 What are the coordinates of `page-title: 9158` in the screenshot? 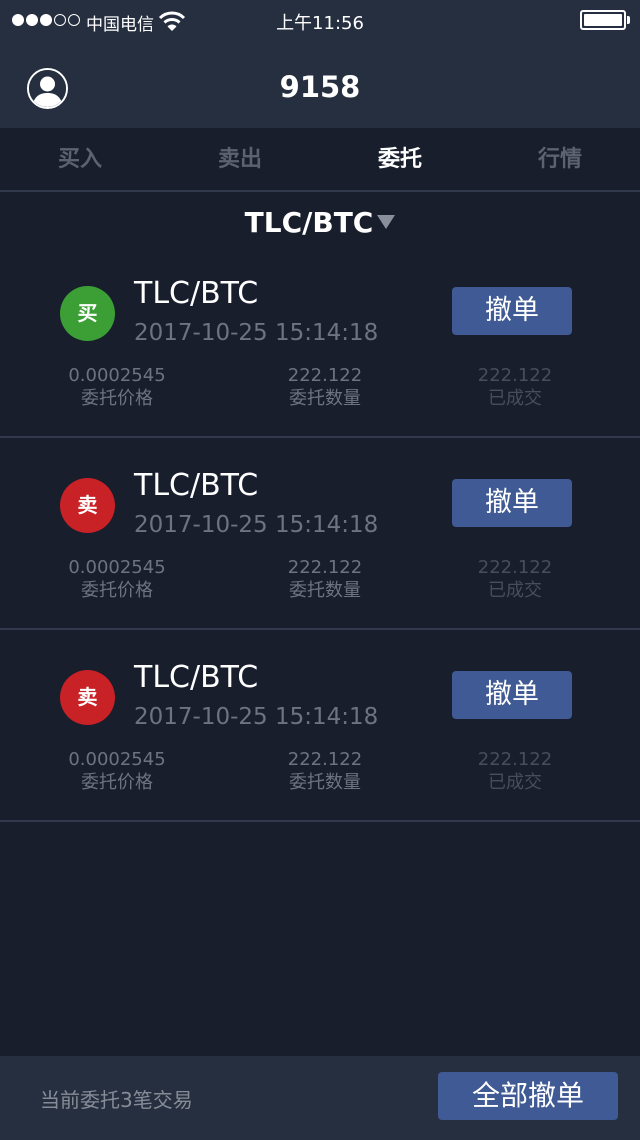 It's located at (320, 87).